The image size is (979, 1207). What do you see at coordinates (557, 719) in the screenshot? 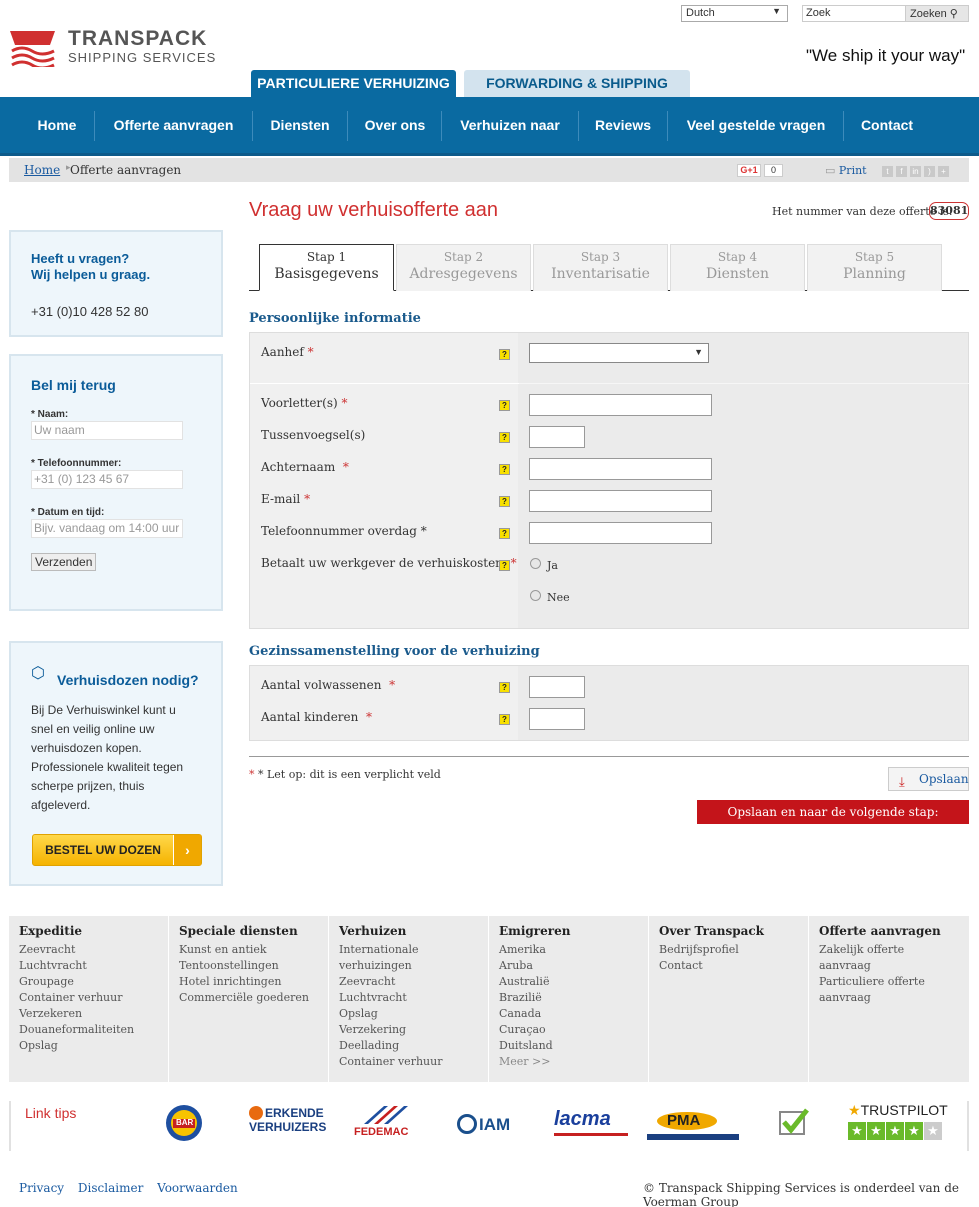
I see `kinderen-field` at bounding box center [557, 719].